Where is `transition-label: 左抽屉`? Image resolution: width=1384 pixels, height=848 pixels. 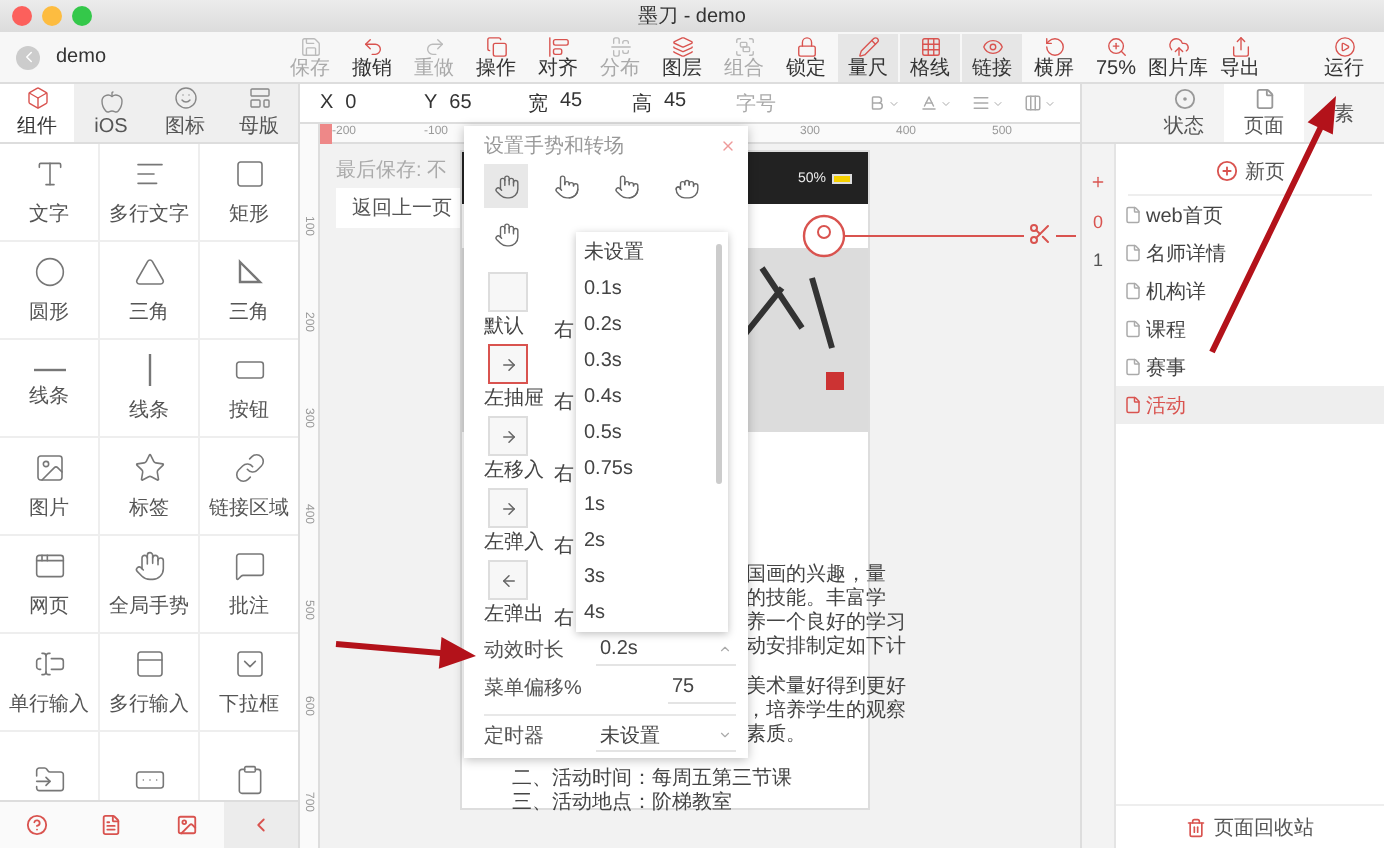 transition-label: 左抽屉 is located at coordinates (514, 399).